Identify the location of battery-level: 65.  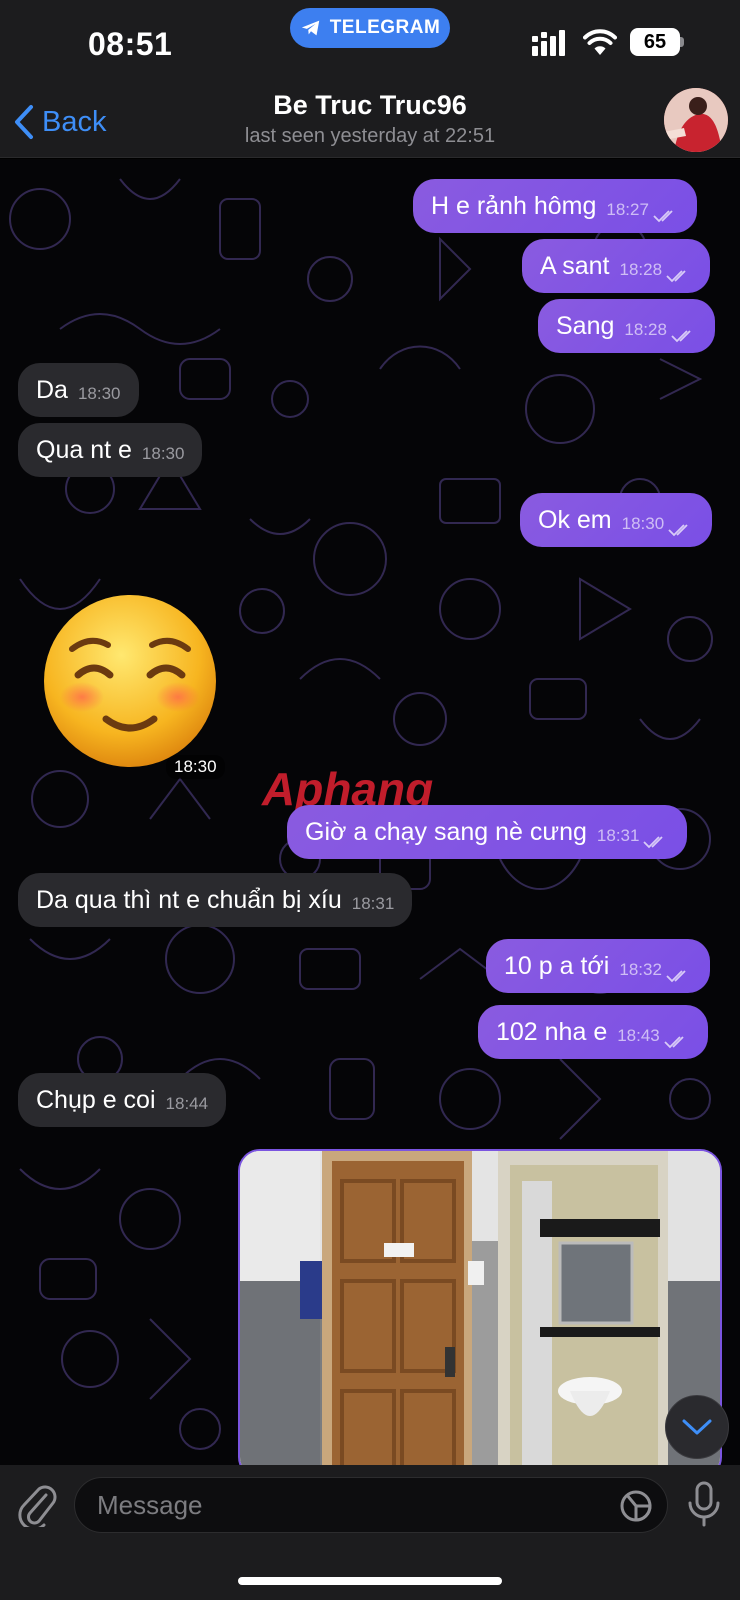
(655, 42).